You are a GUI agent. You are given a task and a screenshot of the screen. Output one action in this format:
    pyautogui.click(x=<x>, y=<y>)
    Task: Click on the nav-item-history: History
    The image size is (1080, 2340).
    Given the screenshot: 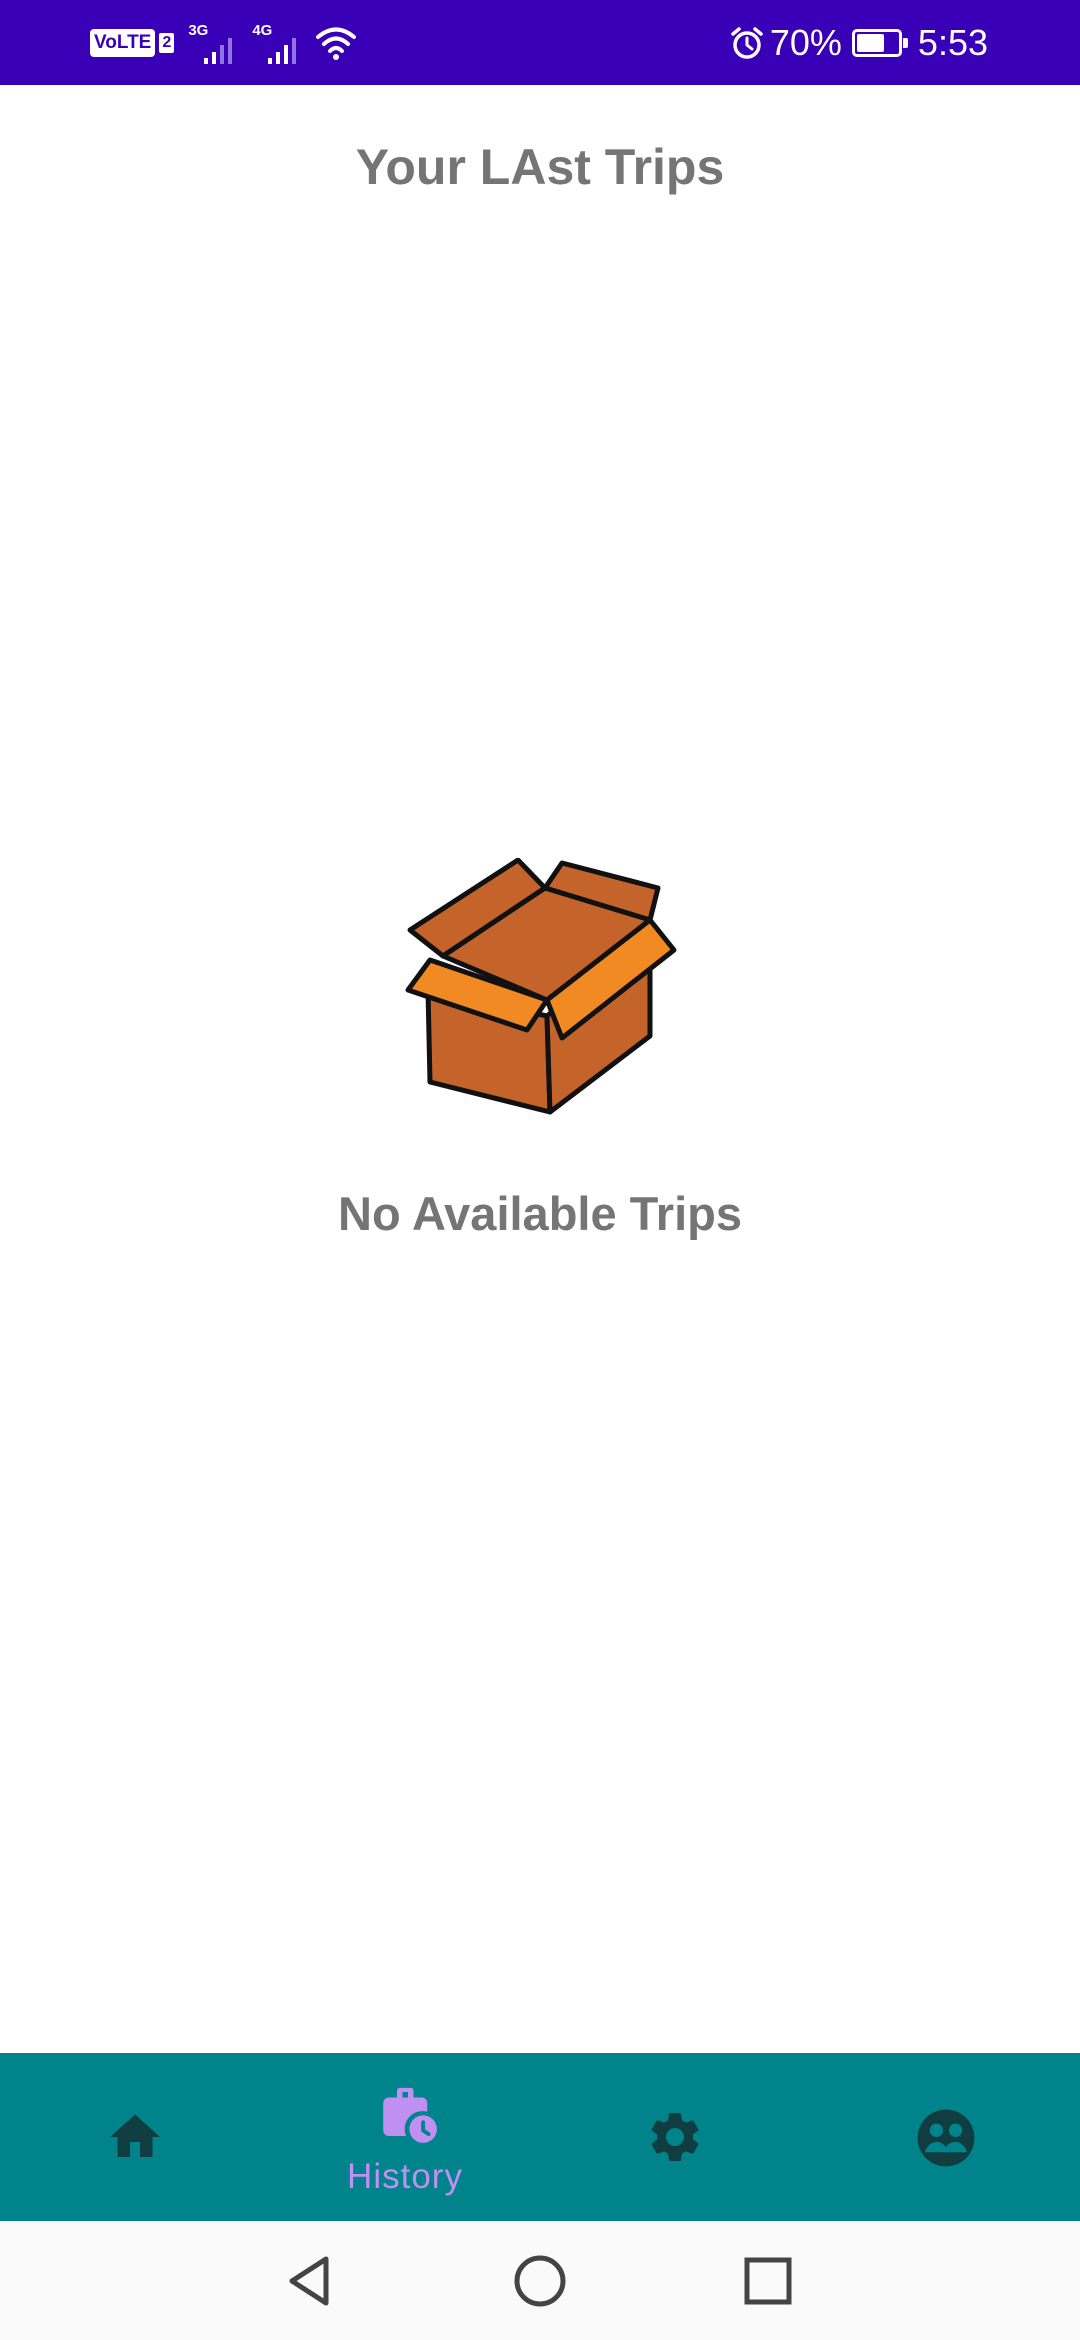 What is the action you would take?
    pyautogui.click(x=405, y=2137)
    